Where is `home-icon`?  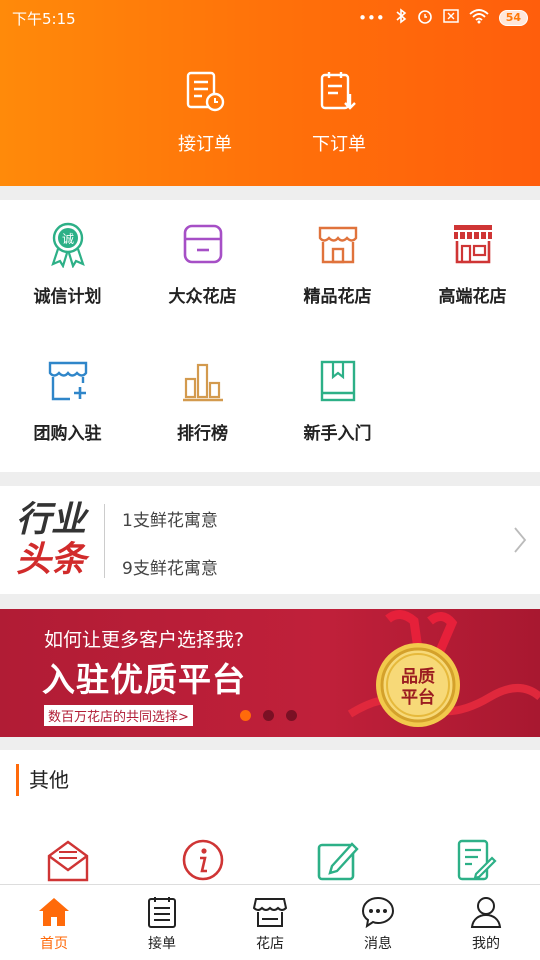 home-icon is located at coordinates (54, 912).